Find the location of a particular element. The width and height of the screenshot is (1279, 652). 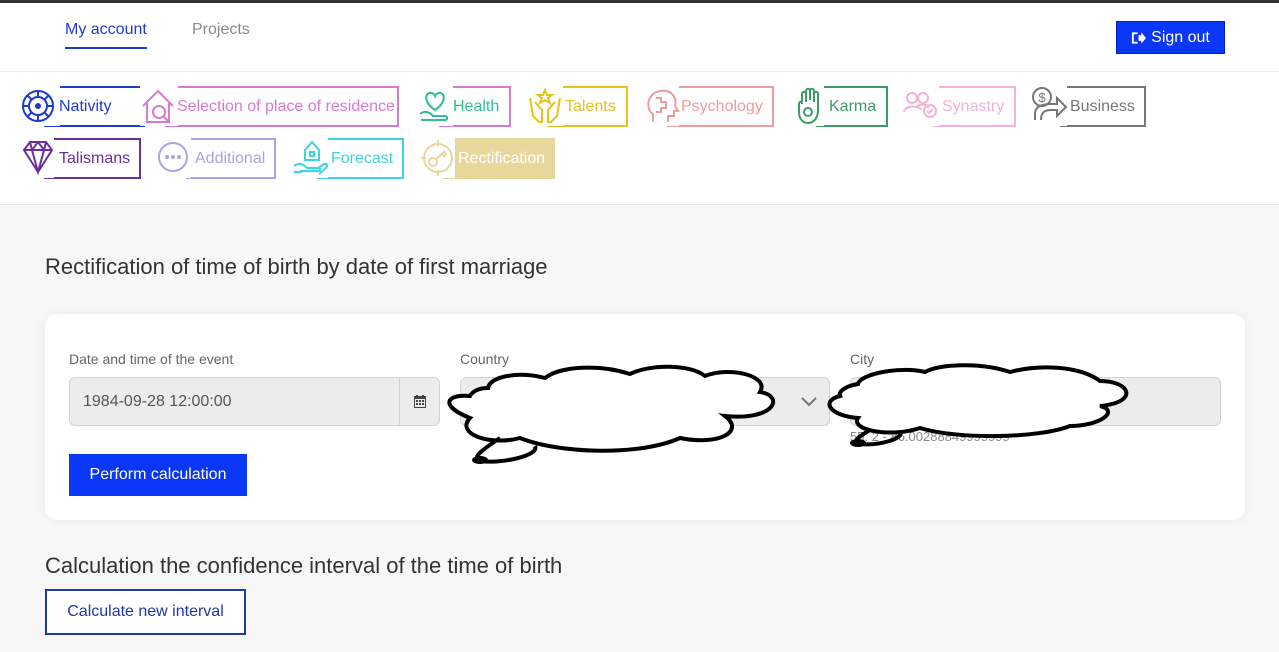

hamsa-icon is located at coordinates (810, 106).